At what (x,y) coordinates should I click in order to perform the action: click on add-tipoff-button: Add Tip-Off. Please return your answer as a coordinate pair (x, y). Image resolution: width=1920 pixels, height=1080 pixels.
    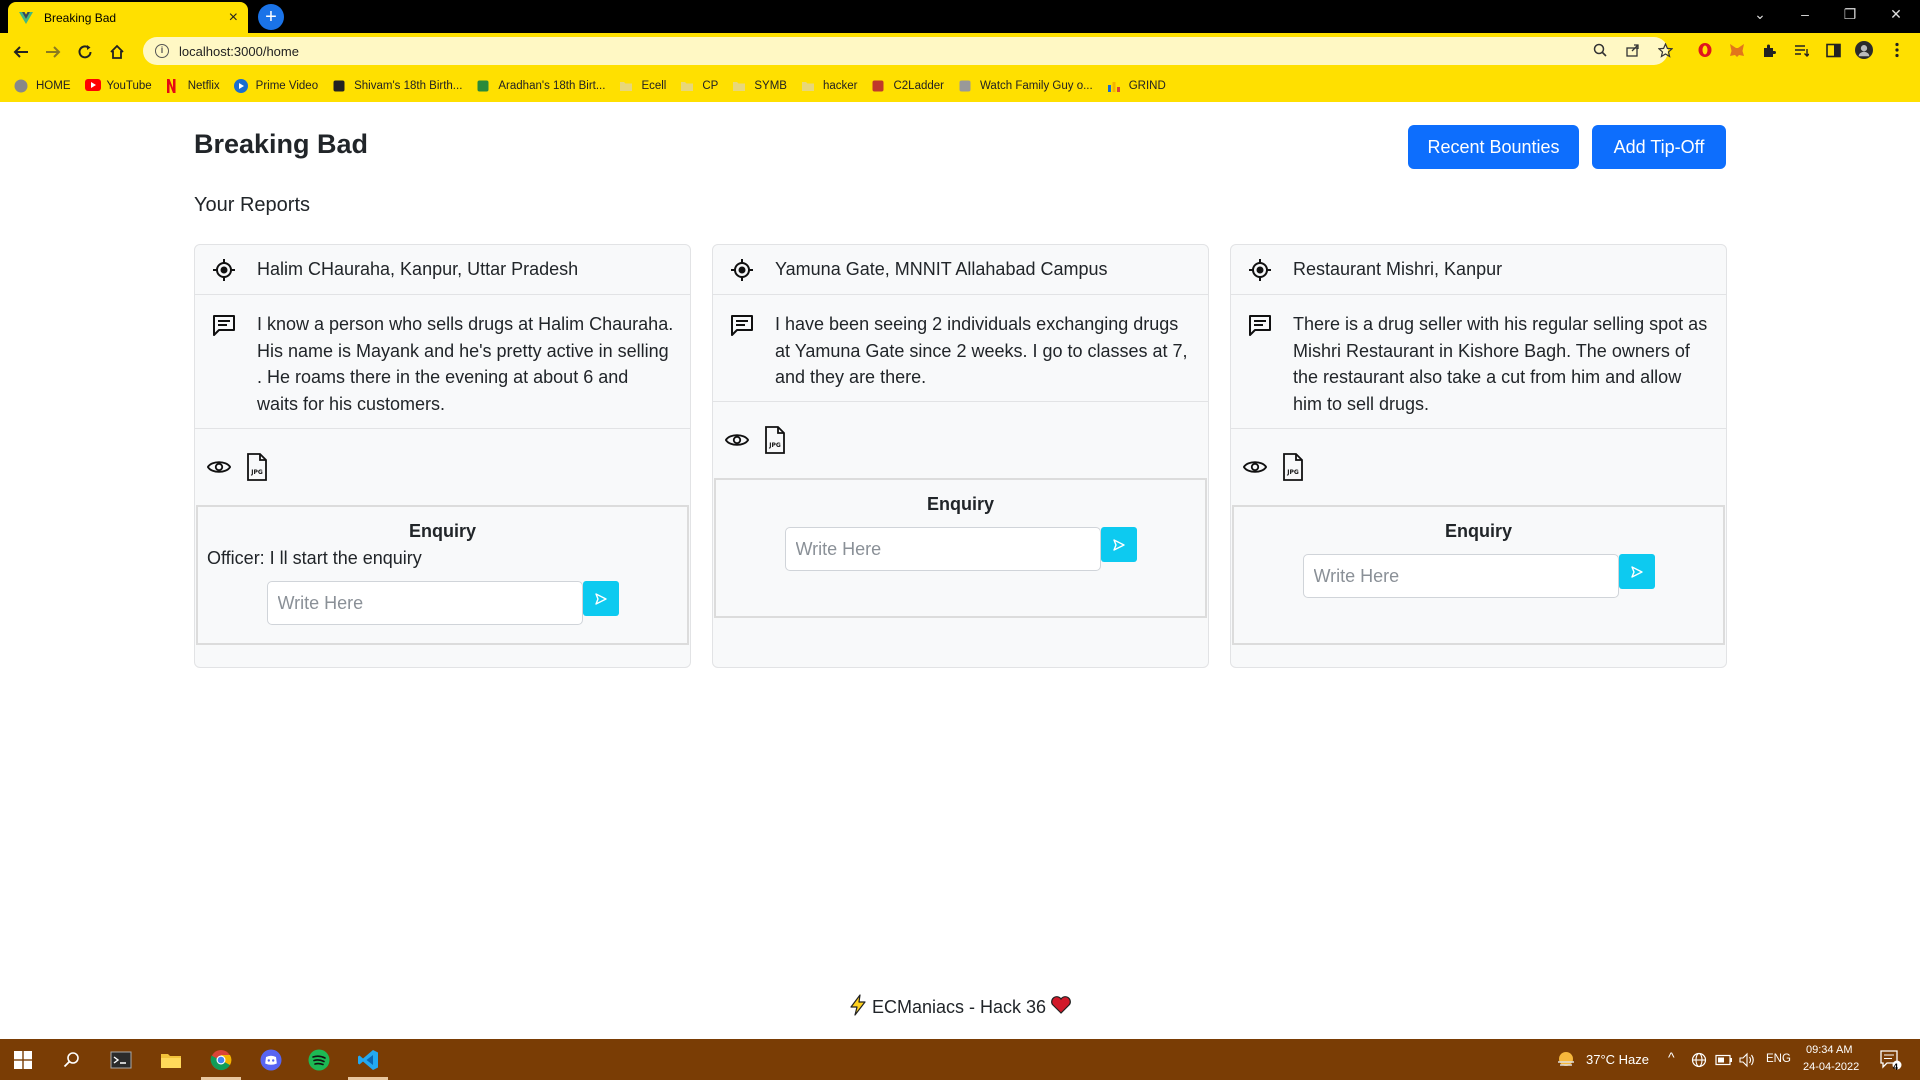
    Looking at the image, I should click on (1659, 147).